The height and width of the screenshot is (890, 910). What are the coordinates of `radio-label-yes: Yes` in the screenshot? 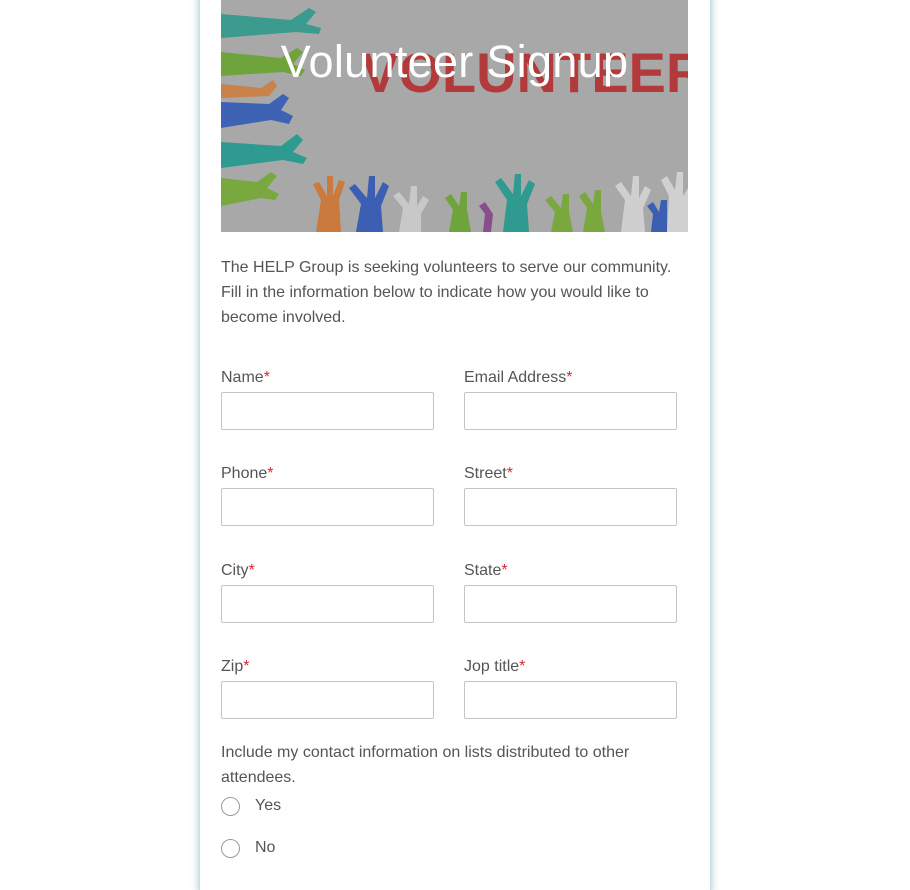 It's located at (268, 806).